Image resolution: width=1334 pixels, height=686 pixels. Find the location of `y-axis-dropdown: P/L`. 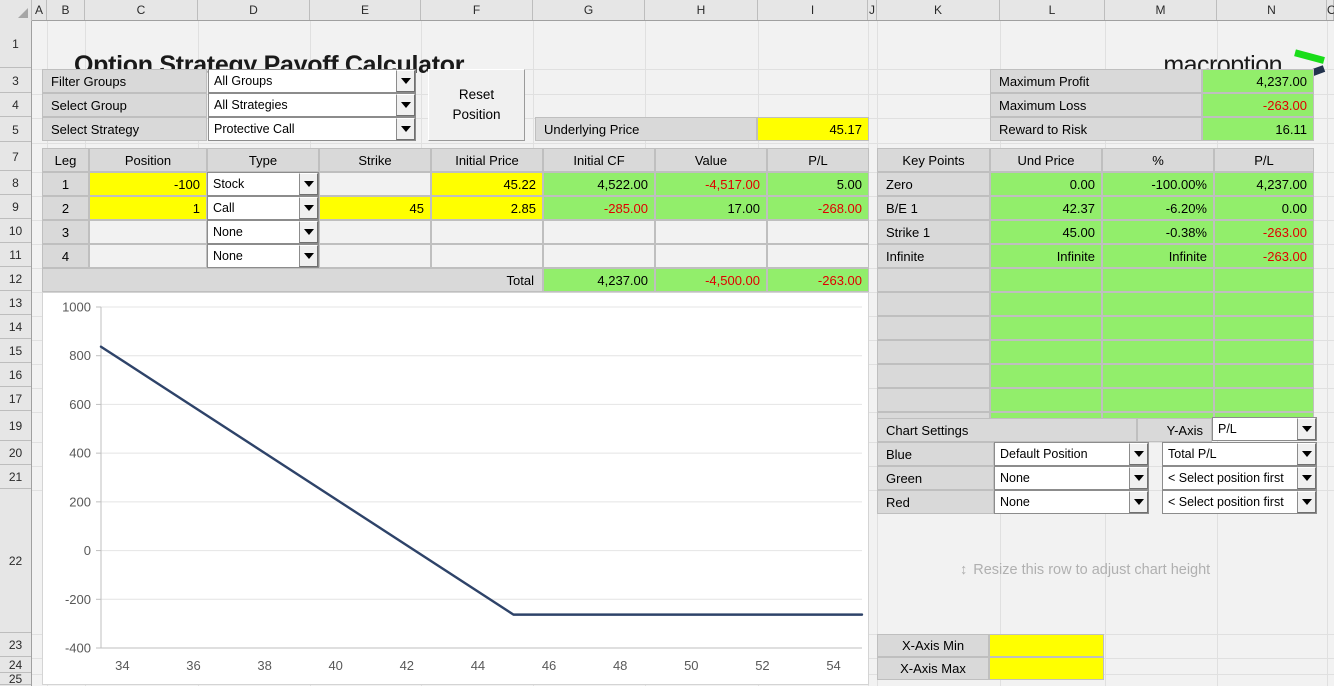

y-axis-dropdown: P/L is located at coordinates (1264, 429).